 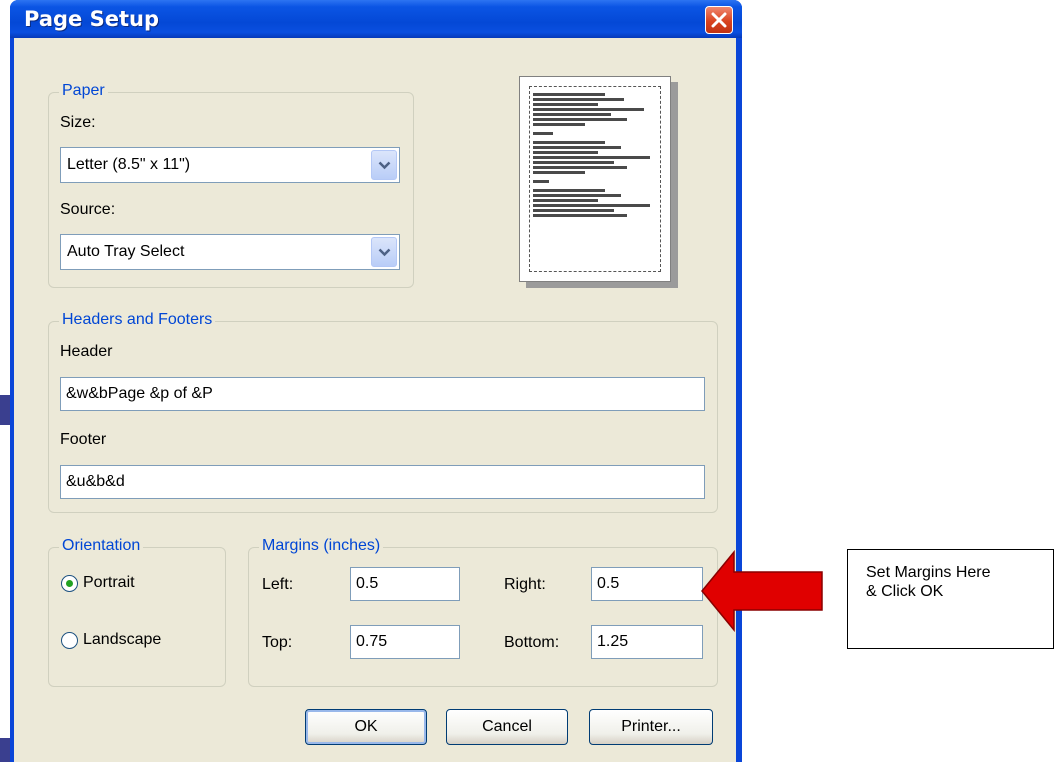 What do you see at coordinates (129, 164) in the screenshot?
I see `paper-size-value: Letter (8.5" x 11")` at bounding box center [129, 164].